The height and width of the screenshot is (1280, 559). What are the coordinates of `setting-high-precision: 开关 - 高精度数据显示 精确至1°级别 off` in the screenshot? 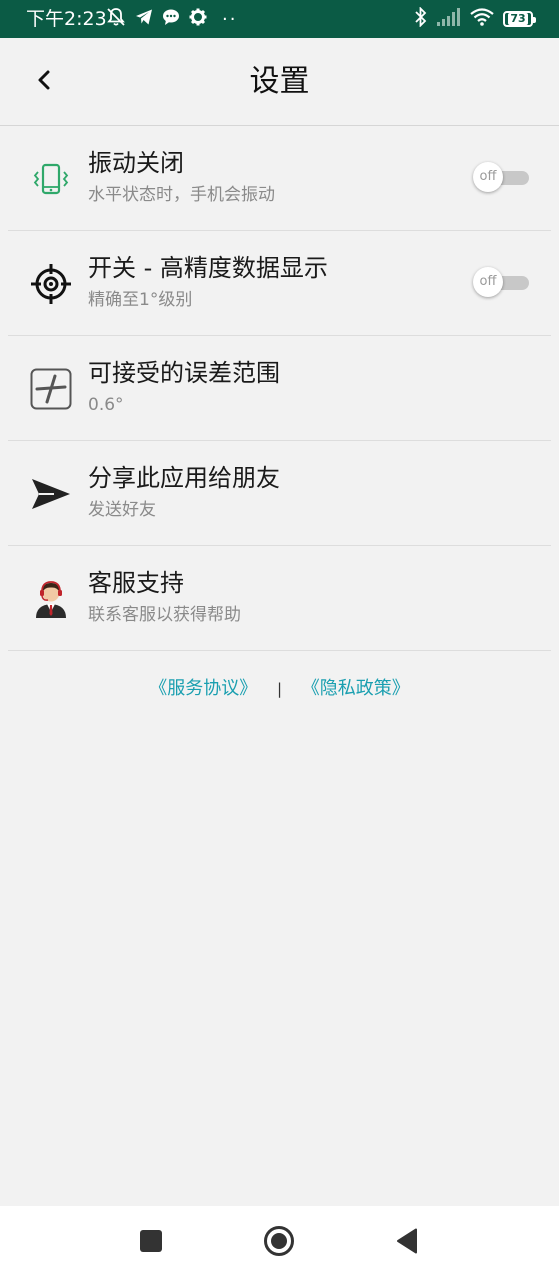 It's located at (279, 283).